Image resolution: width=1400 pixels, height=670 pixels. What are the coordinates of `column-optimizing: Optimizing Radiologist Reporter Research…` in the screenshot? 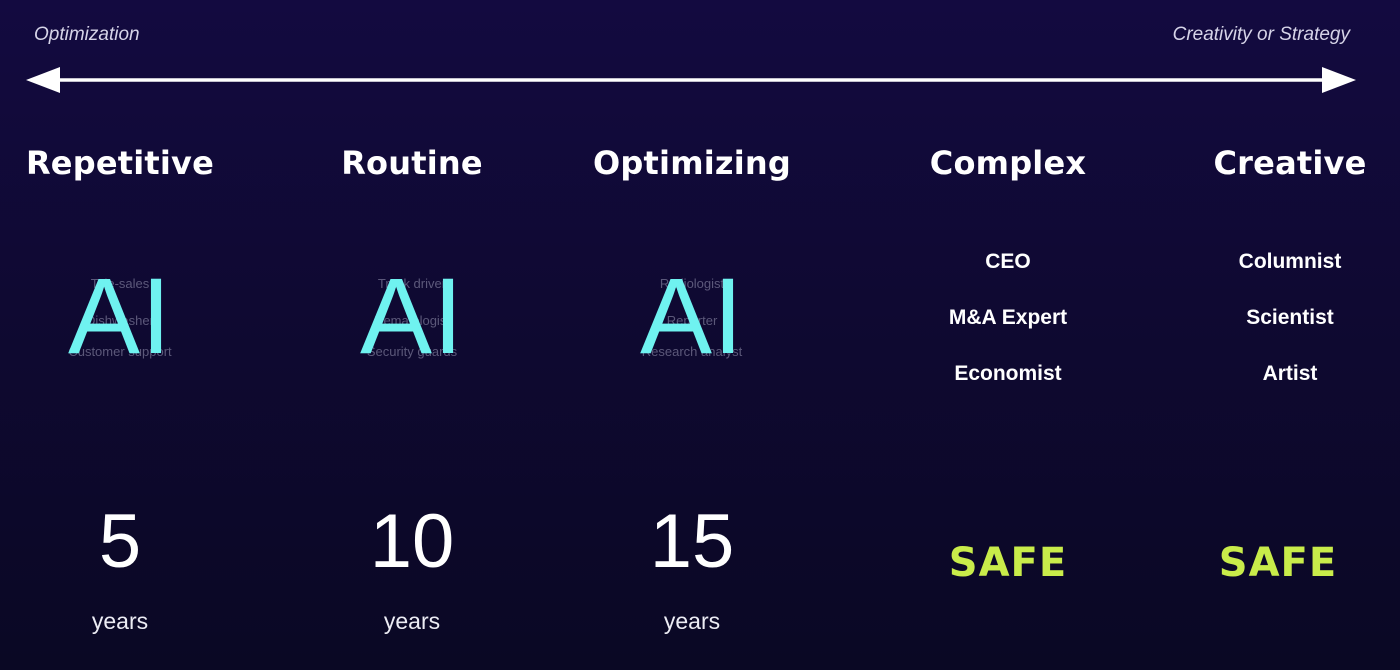 It's located at (692, 335).